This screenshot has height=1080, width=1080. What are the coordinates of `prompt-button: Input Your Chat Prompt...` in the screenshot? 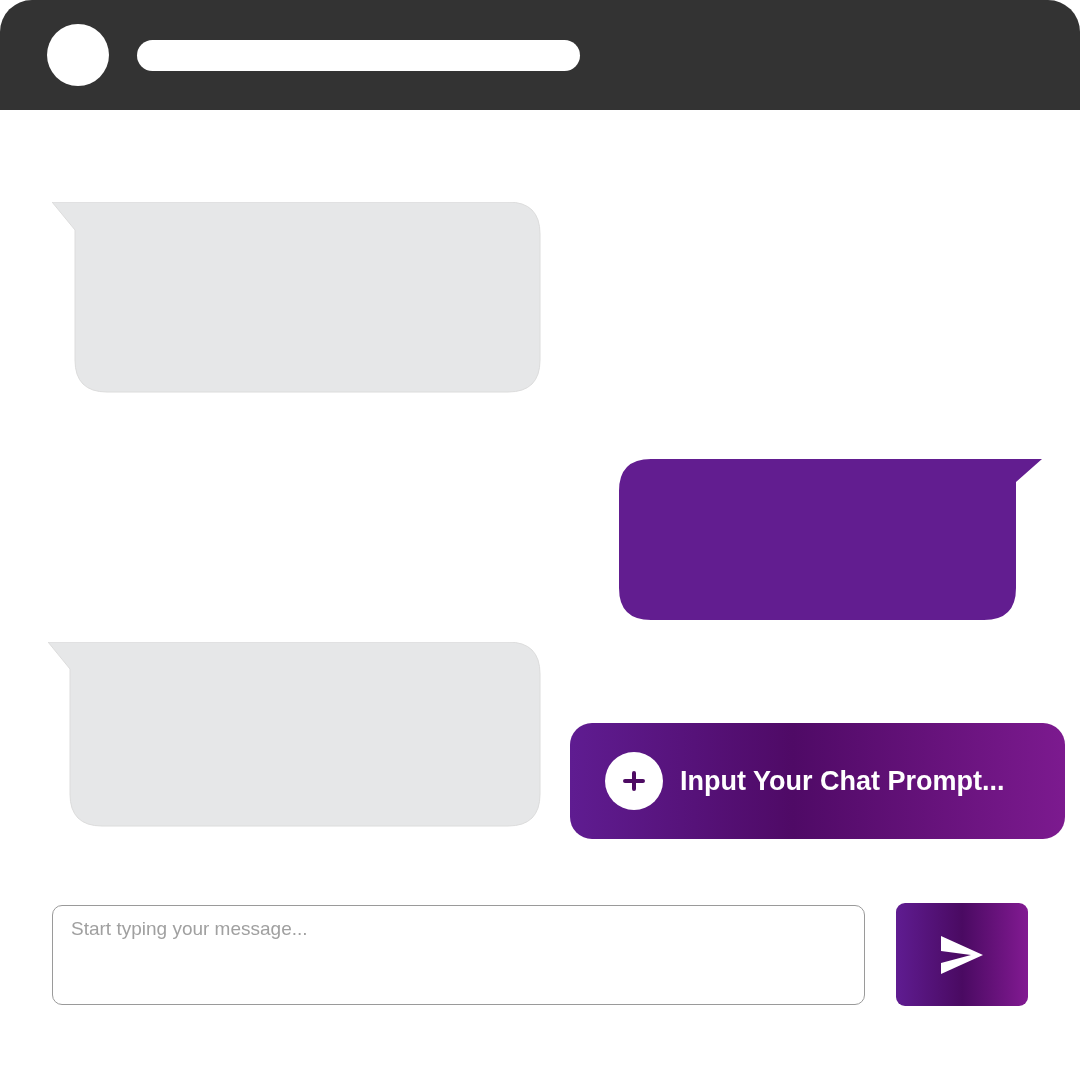 It's located at (817, 781).